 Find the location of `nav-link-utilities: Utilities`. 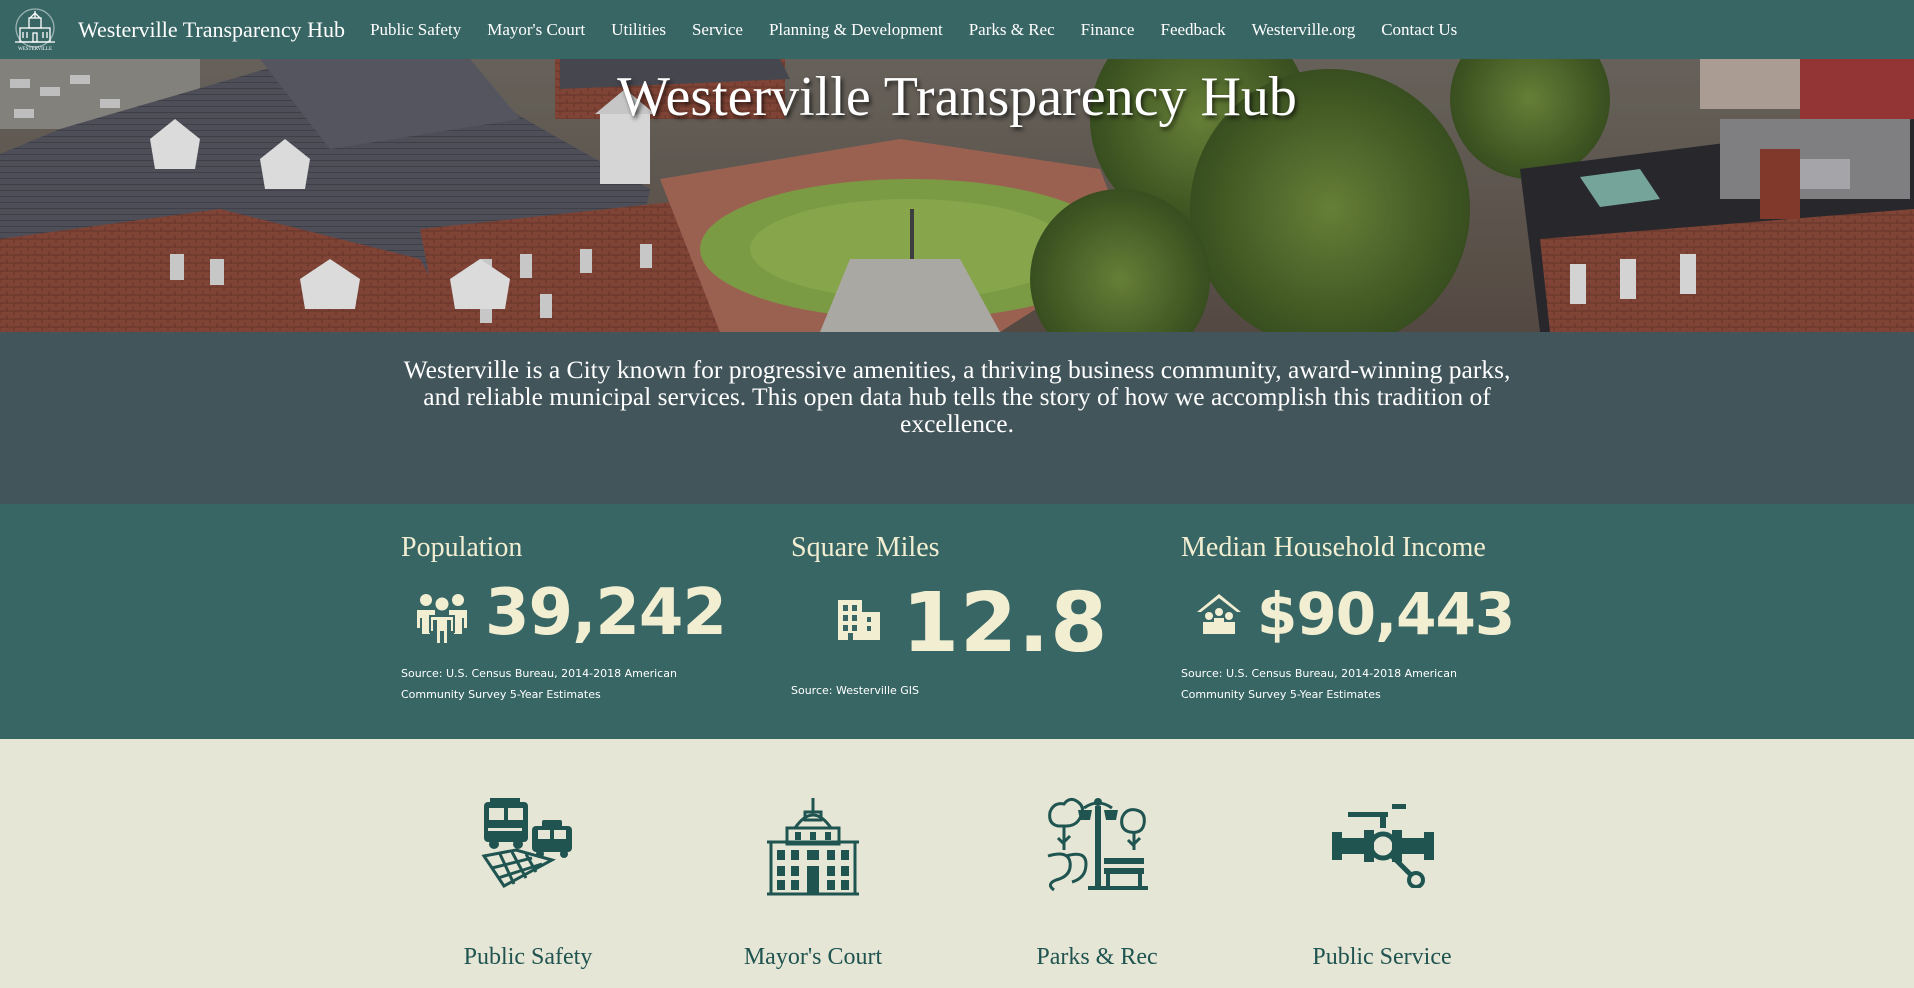

nav-link-utilities: Utilities is located at coordinates (638, 30).